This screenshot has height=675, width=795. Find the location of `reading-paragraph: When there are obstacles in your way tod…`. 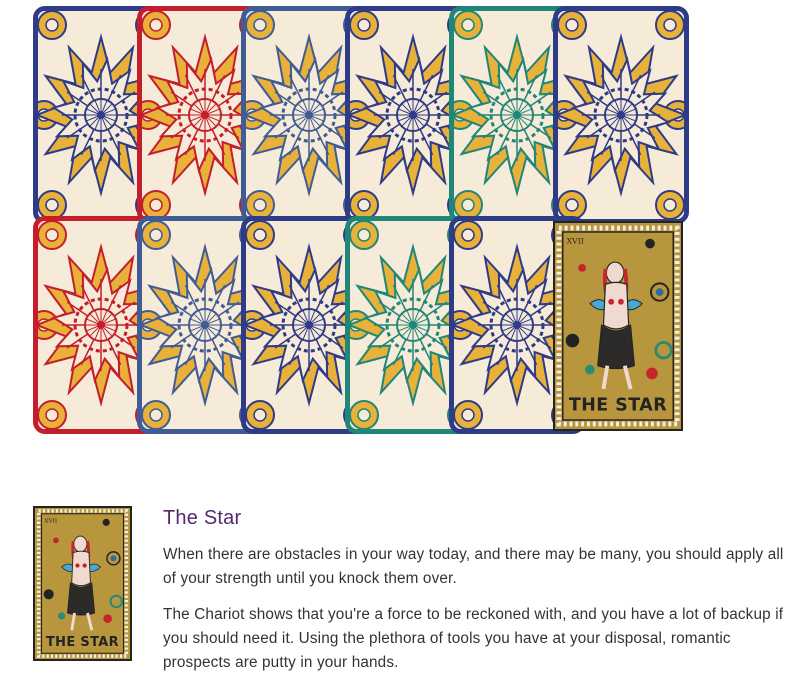

reading-paragraph: When there are obstacles in your way tod… is located at coordinates (473, 566).